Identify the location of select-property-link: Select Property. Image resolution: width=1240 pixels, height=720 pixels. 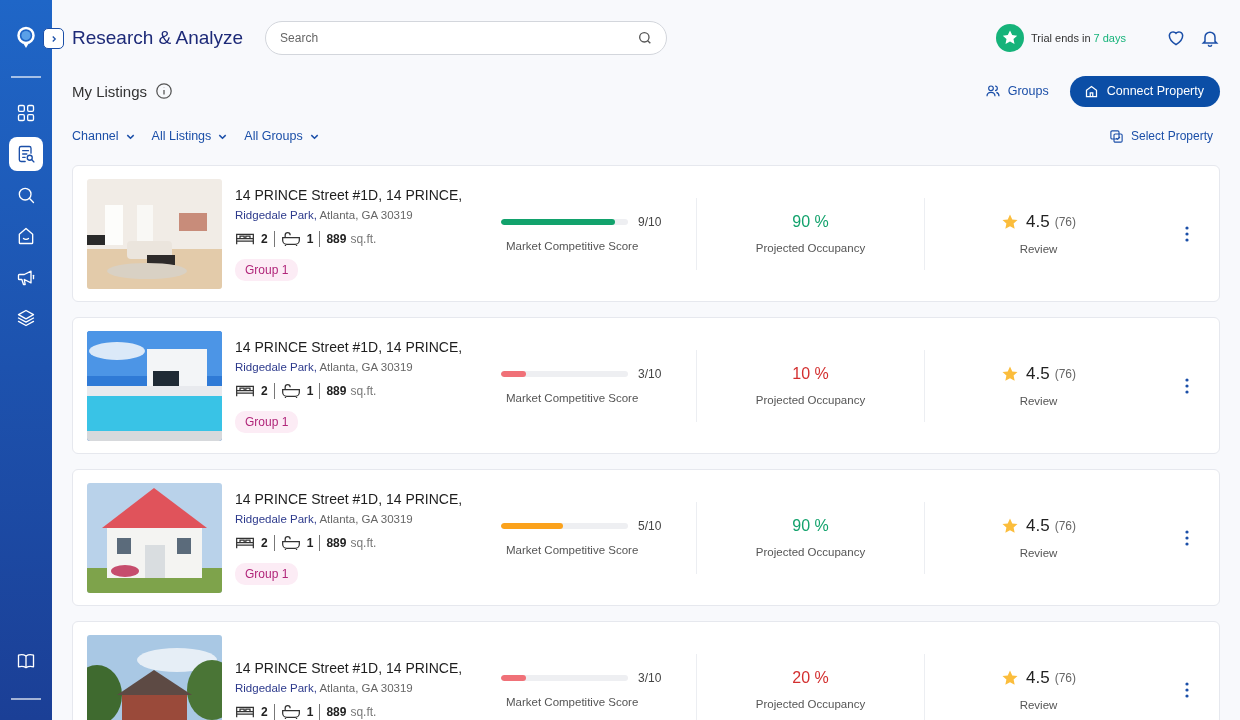
(1160, 136).